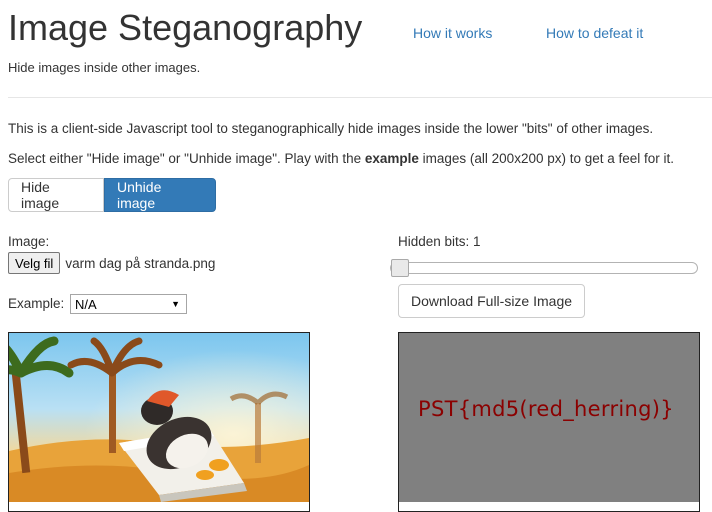 The height and width of the screenshot is (512, 712). I want to click on beach-penguin-image, so click(159, 417).